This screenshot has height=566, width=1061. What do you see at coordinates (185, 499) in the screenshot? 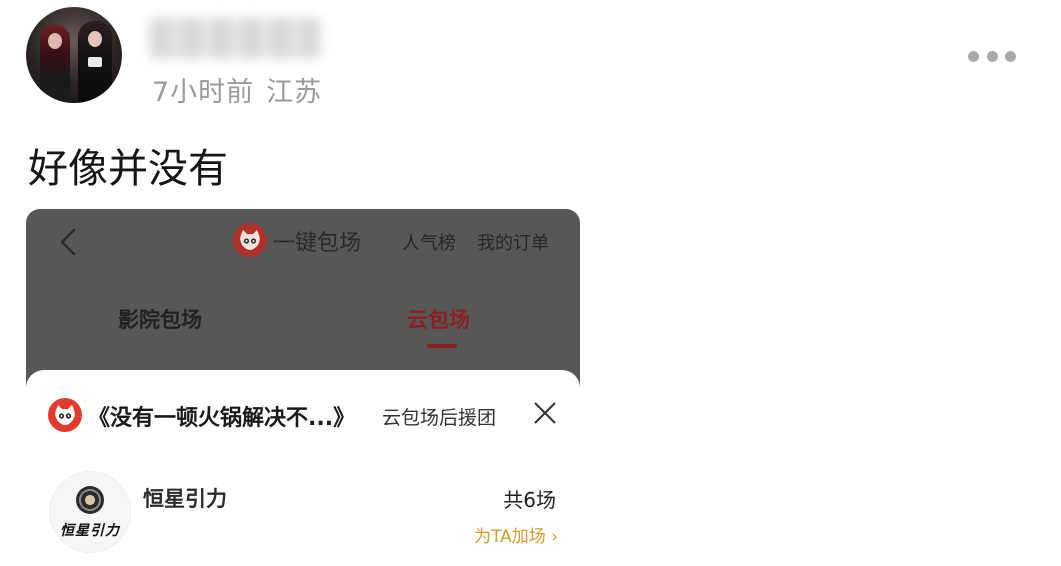
I see `fan-group-name: 恒星引力` at bounding box center [185, 499].